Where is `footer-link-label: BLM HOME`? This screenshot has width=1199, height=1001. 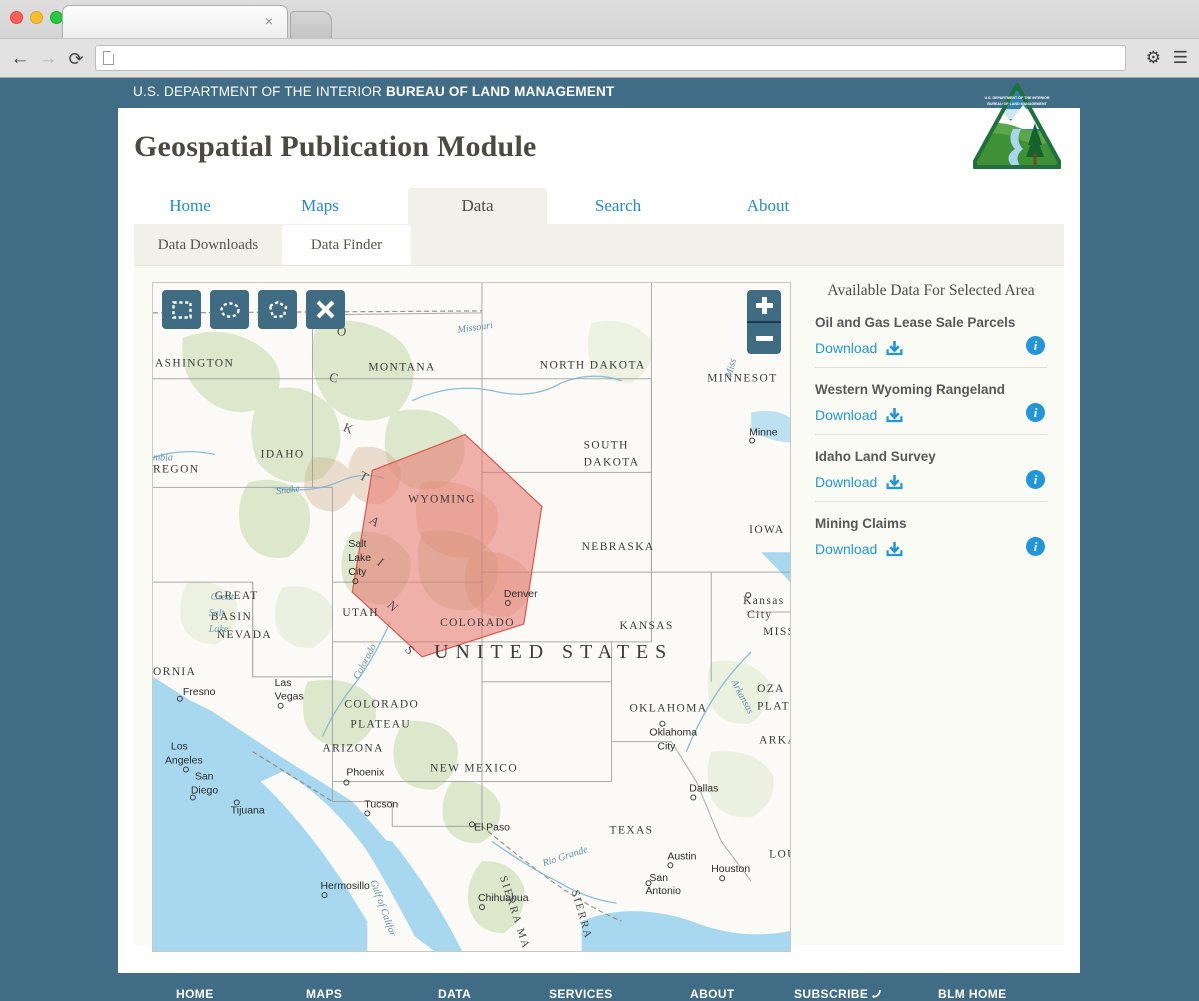
footer-link-label: BLM HOME is located at coordinates (972, 994).